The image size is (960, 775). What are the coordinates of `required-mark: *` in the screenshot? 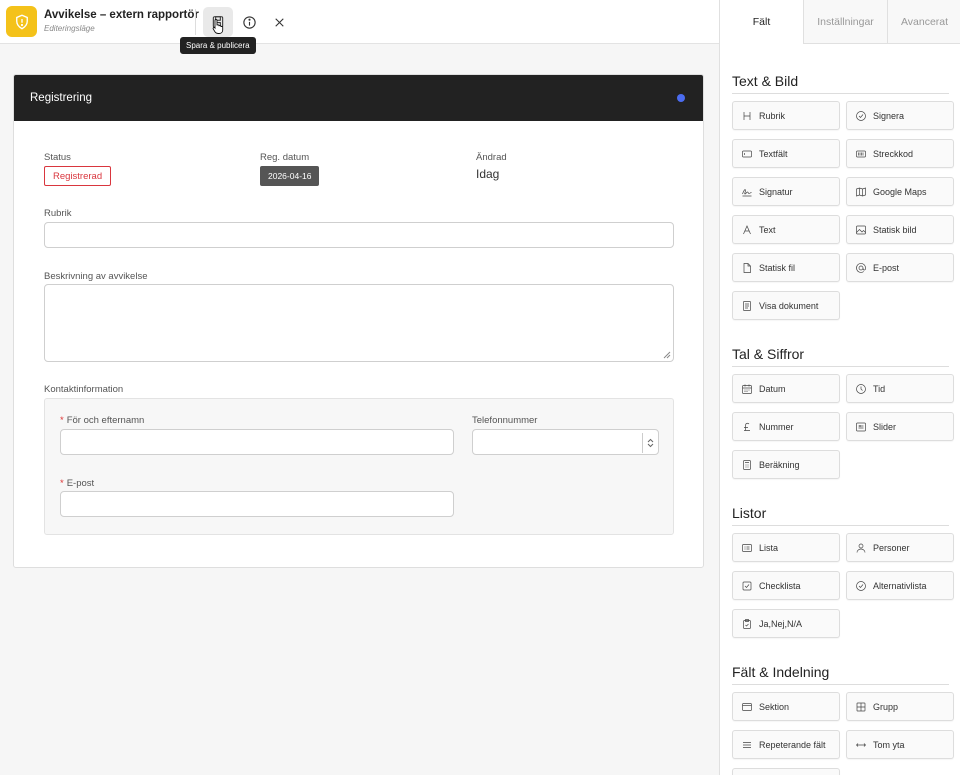 It's located at (62, 483).